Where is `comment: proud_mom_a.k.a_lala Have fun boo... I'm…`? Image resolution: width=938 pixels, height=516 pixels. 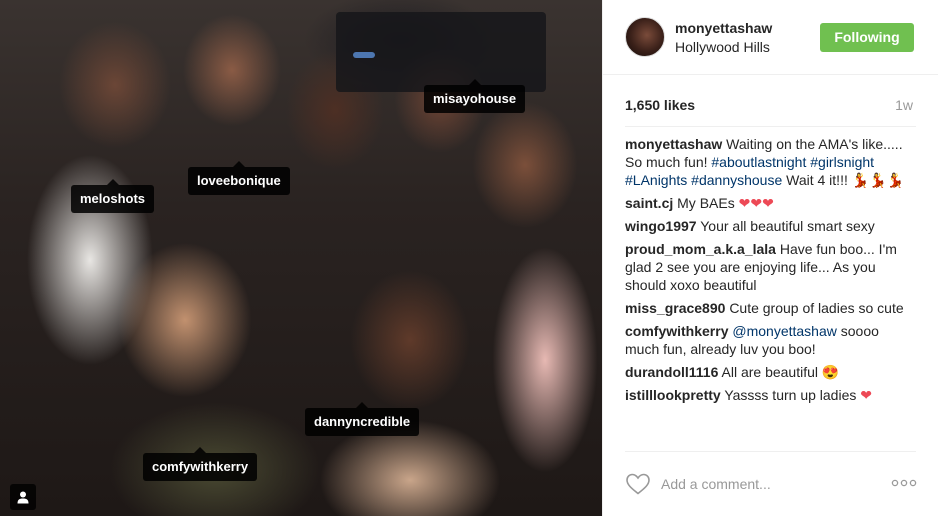 comment: proud_mom_a.k.a_lala Have fun boo... I'm… is located at coordinates (771, 267).